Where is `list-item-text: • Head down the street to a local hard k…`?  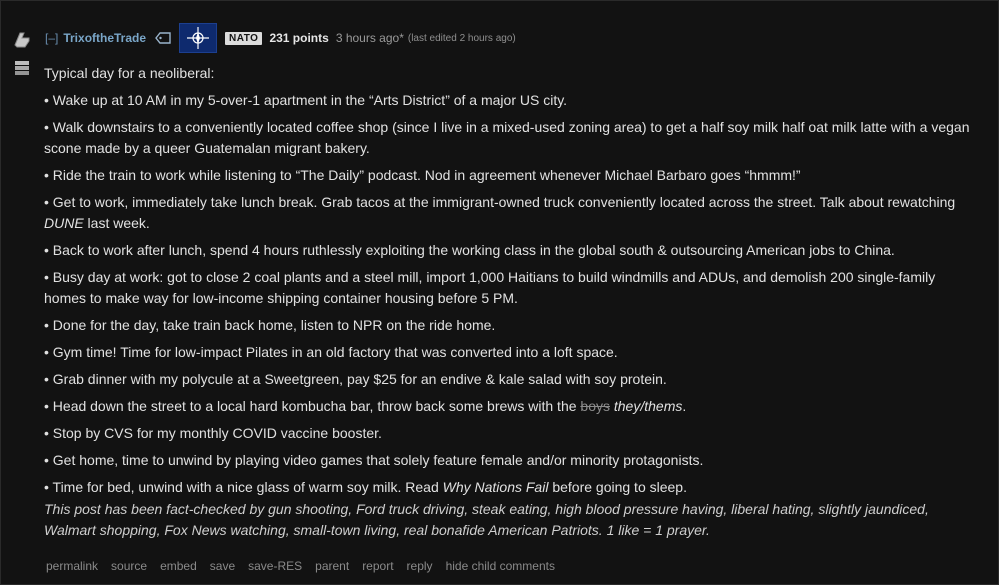
list-item-text: • Head down the street to a local hard k… is located at coordinates (312, 406).